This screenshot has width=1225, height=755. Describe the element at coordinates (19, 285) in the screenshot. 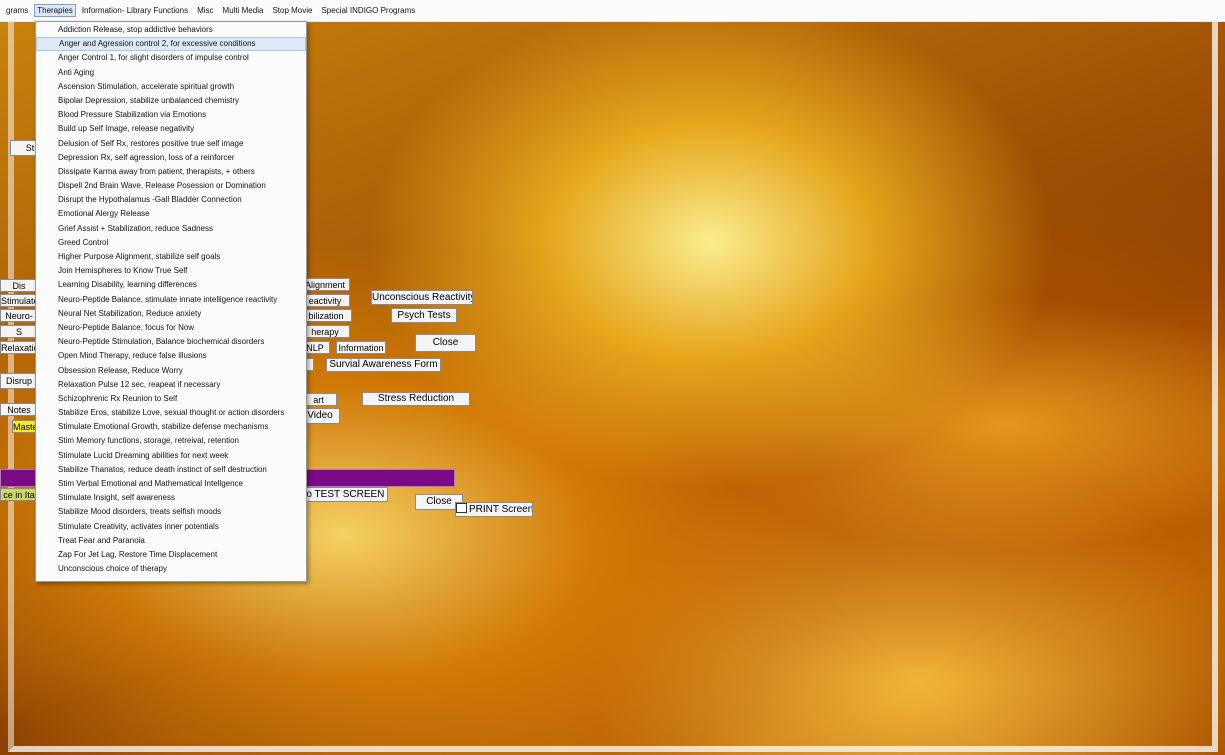

I see `dis-button: Dis` at that location.